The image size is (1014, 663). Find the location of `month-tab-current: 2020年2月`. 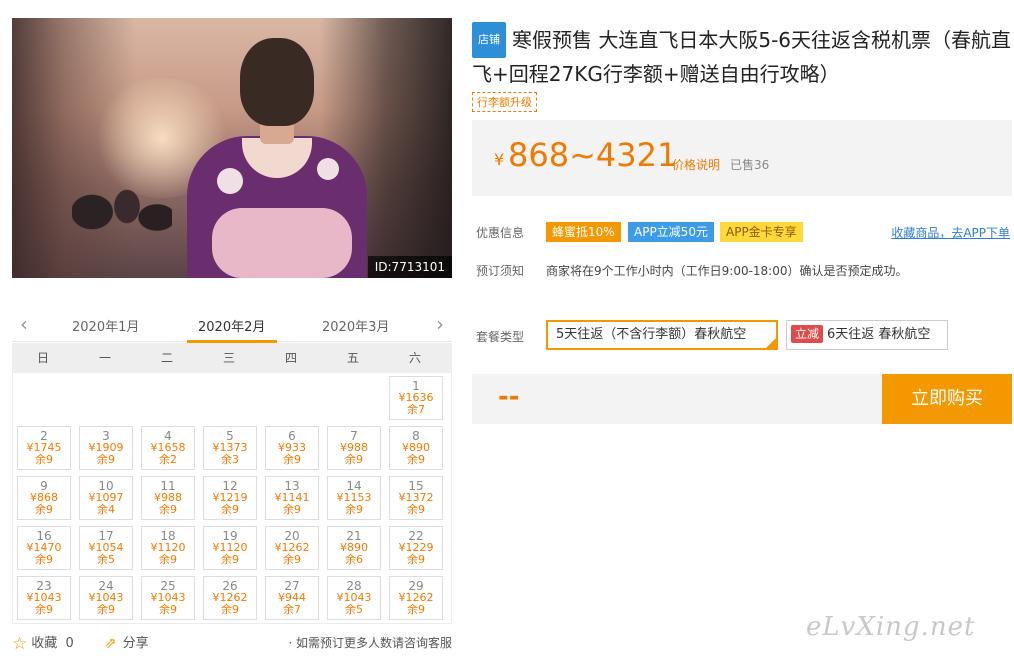

month-tab-current: 2020年2月 is located at coordinates (231, 325).